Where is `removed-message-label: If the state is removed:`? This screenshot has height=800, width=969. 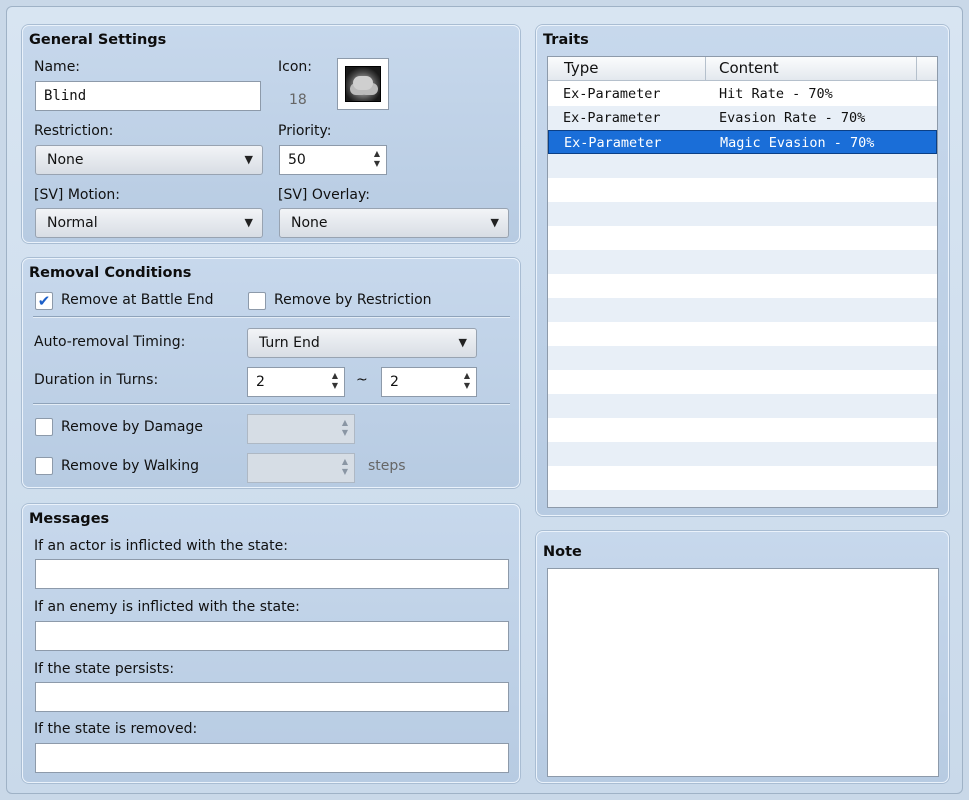 removed-message-label: If the state is removed: is located at coordinates (116, 729).